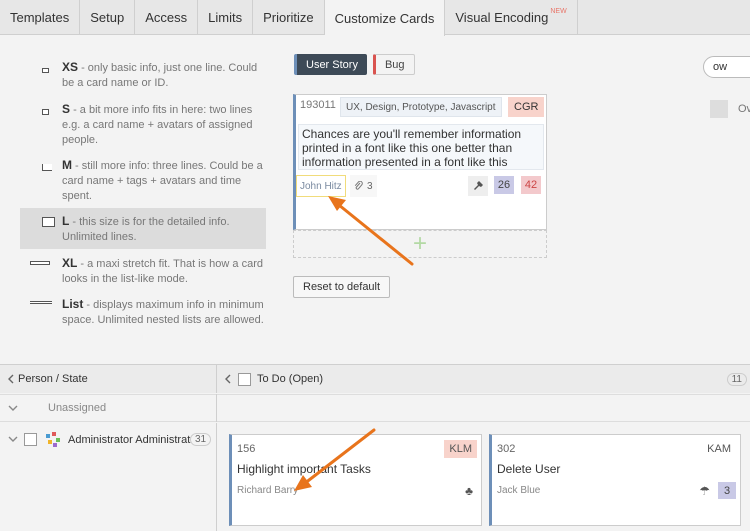  What do you see at coordinates (40, 263) in the screenshot?
I see `size-xl-icon` at bounding box center [40, 263].